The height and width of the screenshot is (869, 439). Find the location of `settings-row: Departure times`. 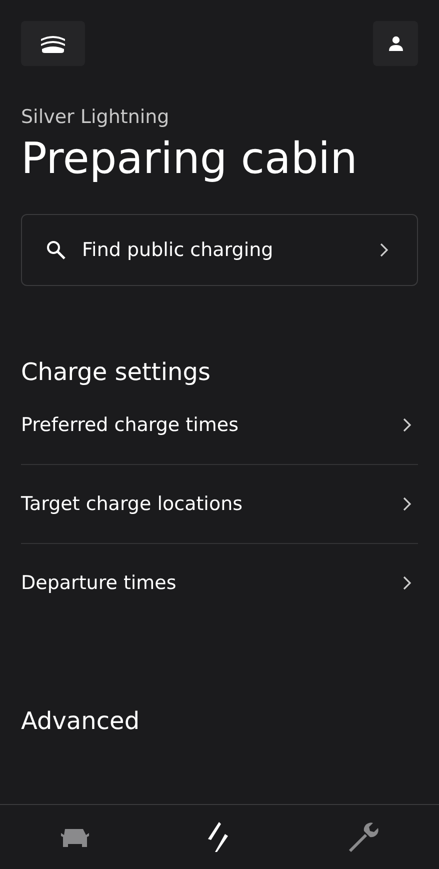

settings-row: Departure times is located at coordinates (219, 583).